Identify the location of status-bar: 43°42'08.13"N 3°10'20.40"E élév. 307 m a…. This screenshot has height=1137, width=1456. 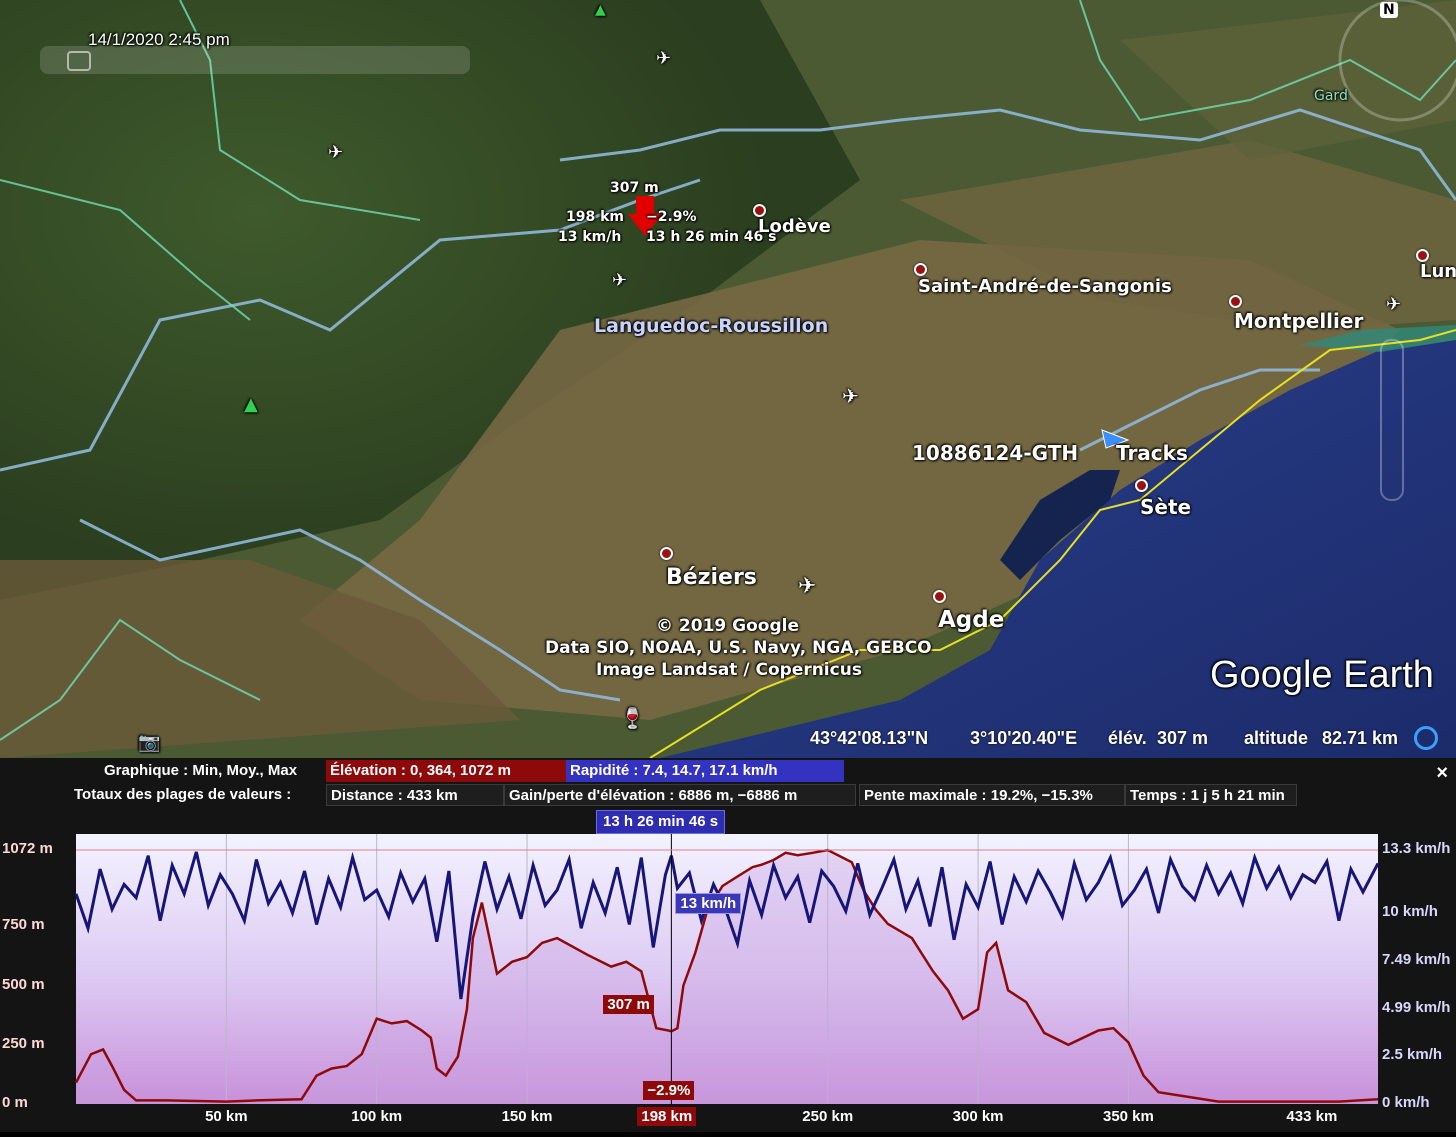
(728, 740).